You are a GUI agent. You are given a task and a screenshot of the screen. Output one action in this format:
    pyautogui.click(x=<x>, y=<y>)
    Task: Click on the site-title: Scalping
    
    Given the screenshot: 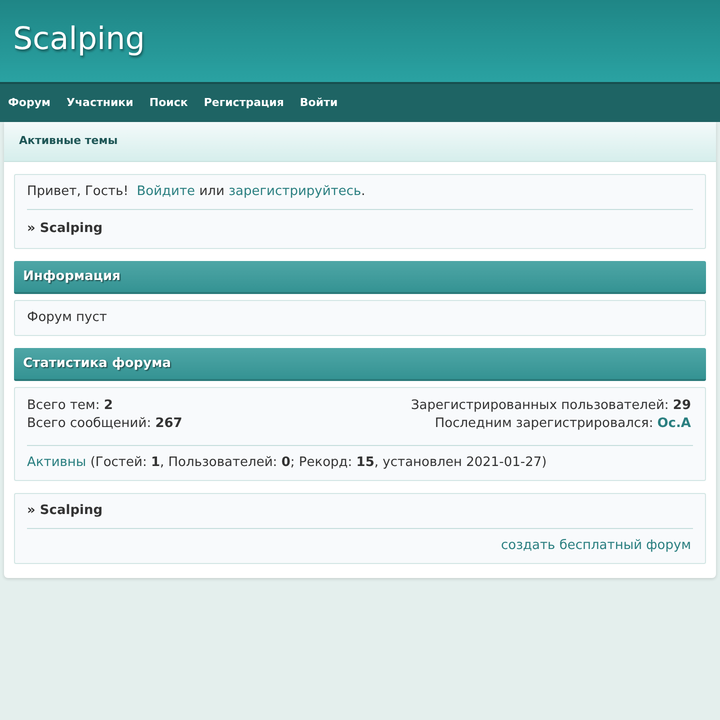 What is the action you would take?
    pyautogui.click(x=79, y=39)
    